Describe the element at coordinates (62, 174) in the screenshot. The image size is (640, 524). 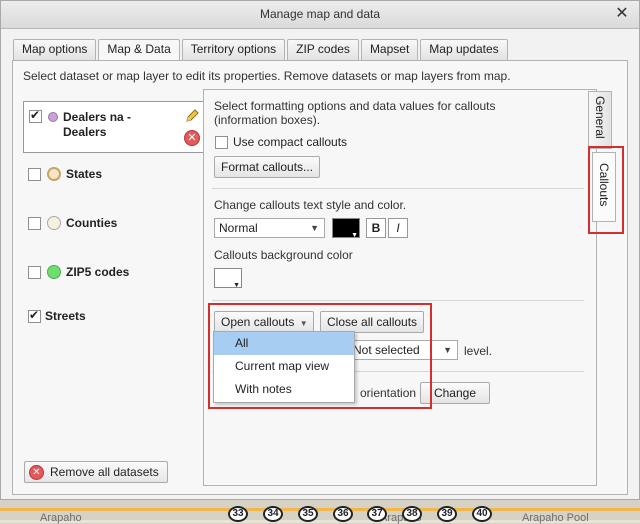
I see `dataset-states: States` at that location.